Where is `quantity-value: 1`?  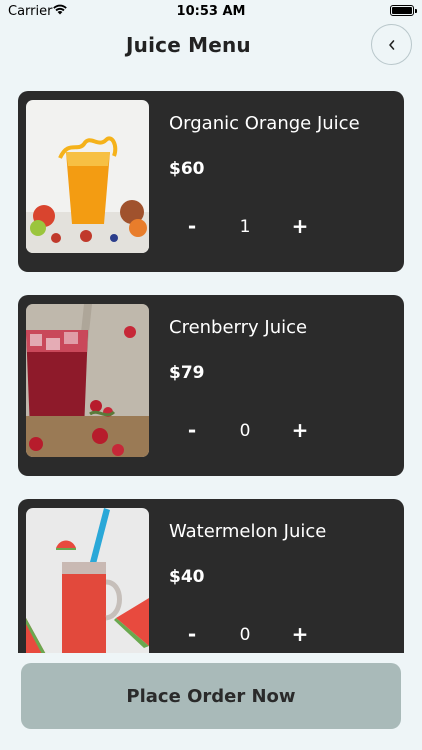 quantity-value: 1 is located at coordinates (245, 227).